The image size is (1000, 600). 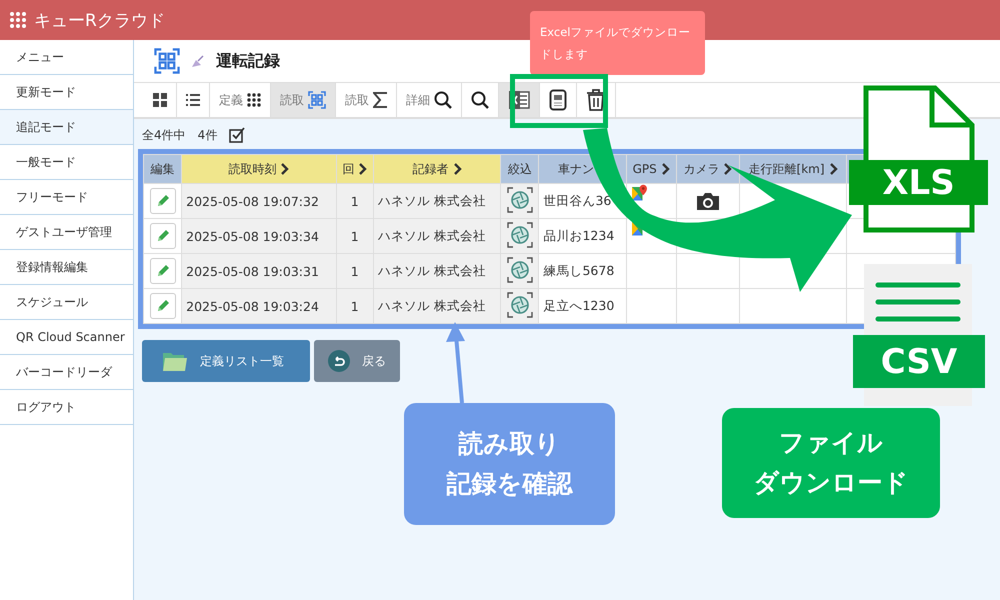 I want to click on table-cell: 2025-05-08 19:03:24, so click(x=259, y=306).